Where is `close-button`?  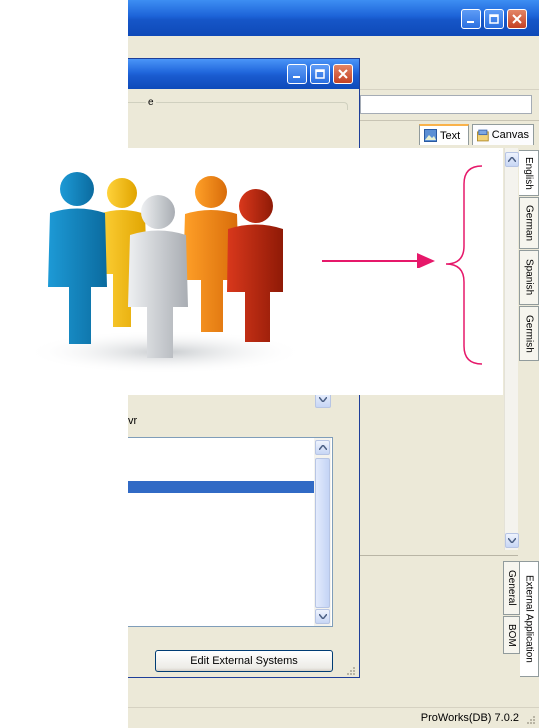
close-button is located at coordinates (517, 19).